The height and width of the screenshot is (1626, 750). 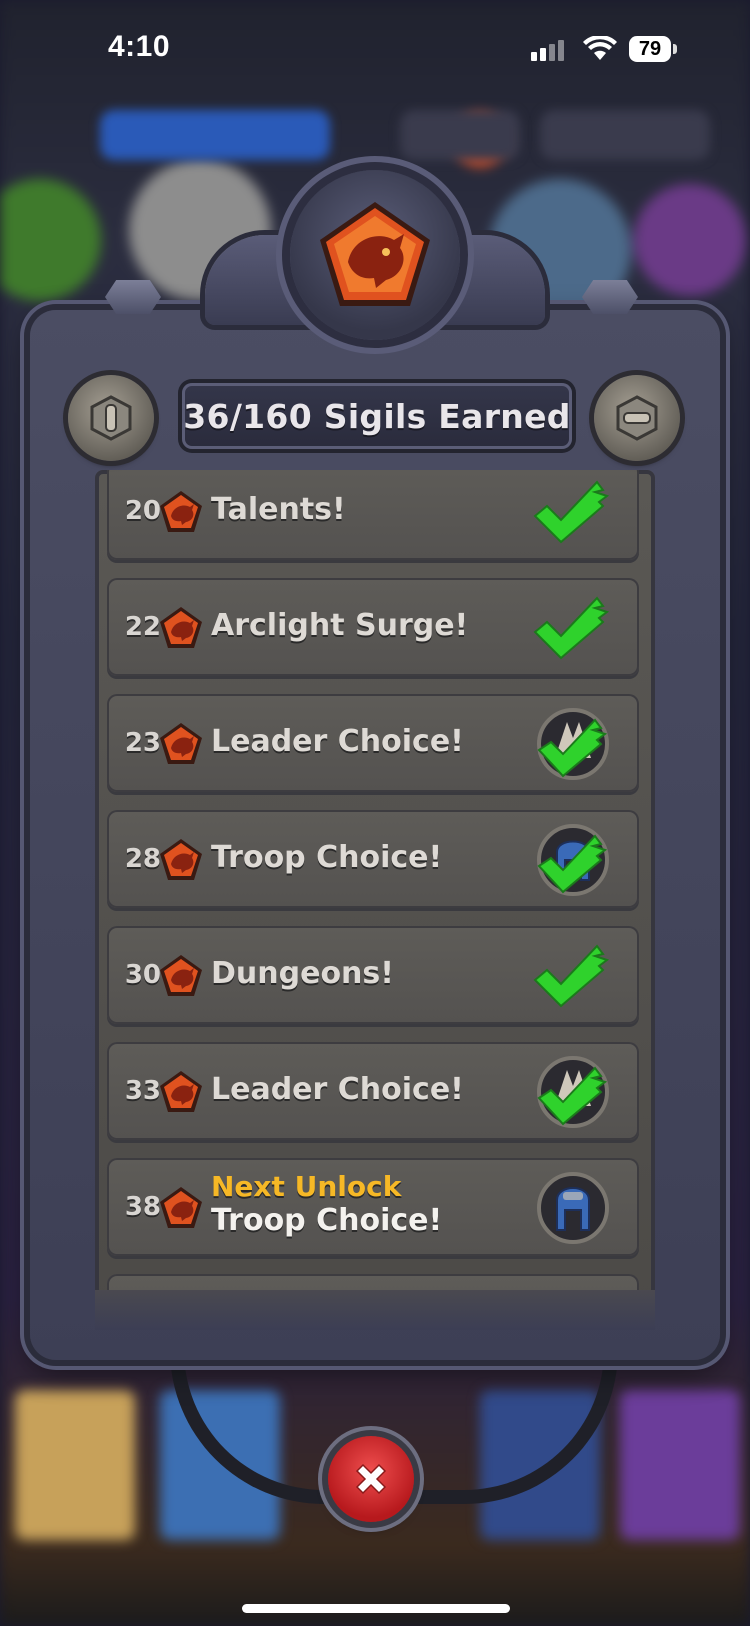 I want to click on reward-row-next-unlock: 38 Next Unlock Troop Choice!, so click(x=373, y=1207).